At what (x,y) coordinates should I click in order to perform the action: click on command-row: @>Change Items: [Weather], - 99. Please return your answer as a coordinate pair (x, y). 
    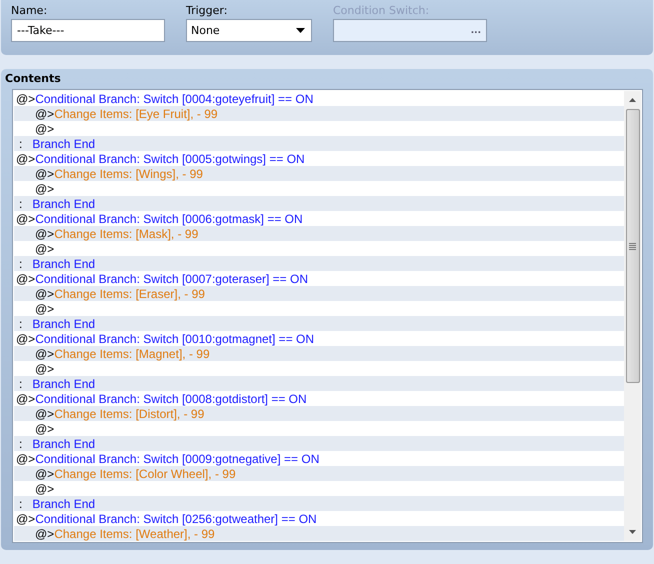
    Looking at the image, I should click on (319, 533).